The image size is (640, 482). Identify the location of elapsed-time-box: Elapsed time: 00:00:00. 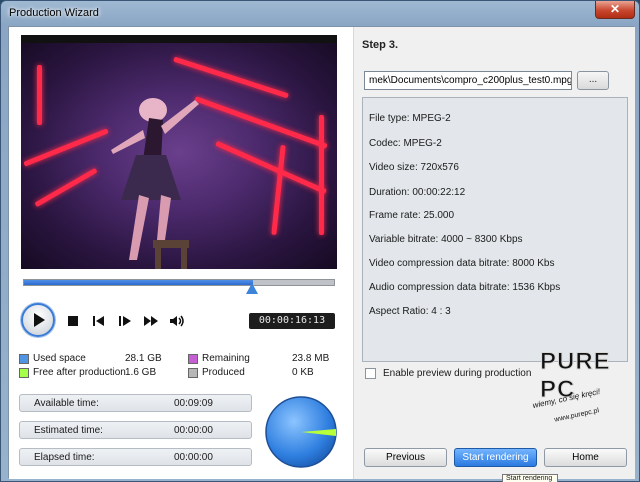
(135, 457).